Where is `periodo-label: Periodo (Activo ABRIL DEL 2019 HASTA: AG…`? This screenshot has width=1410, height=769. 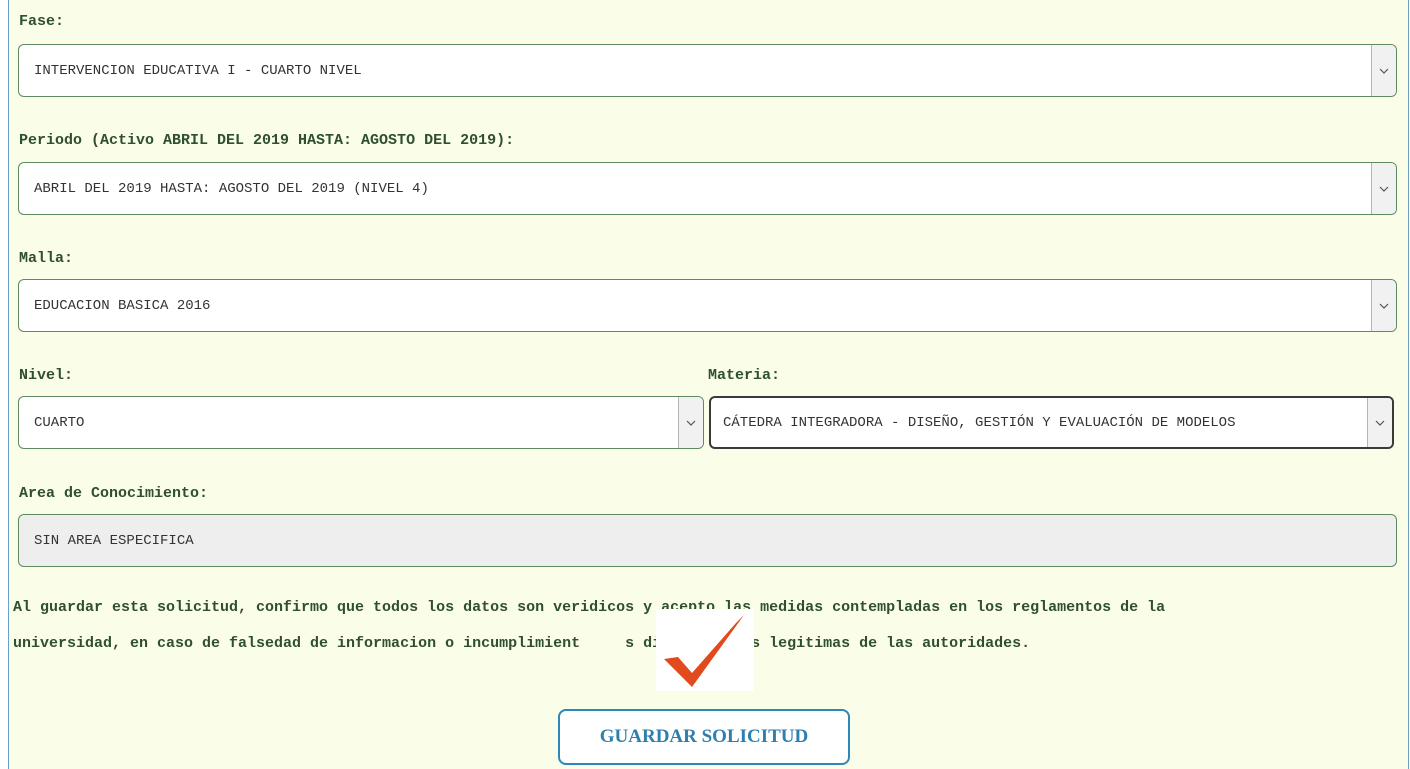 periodo-label: Periodo (Activo ABRIL DEL 2019 HASTA: AG… is located at coordinates (267, 140).